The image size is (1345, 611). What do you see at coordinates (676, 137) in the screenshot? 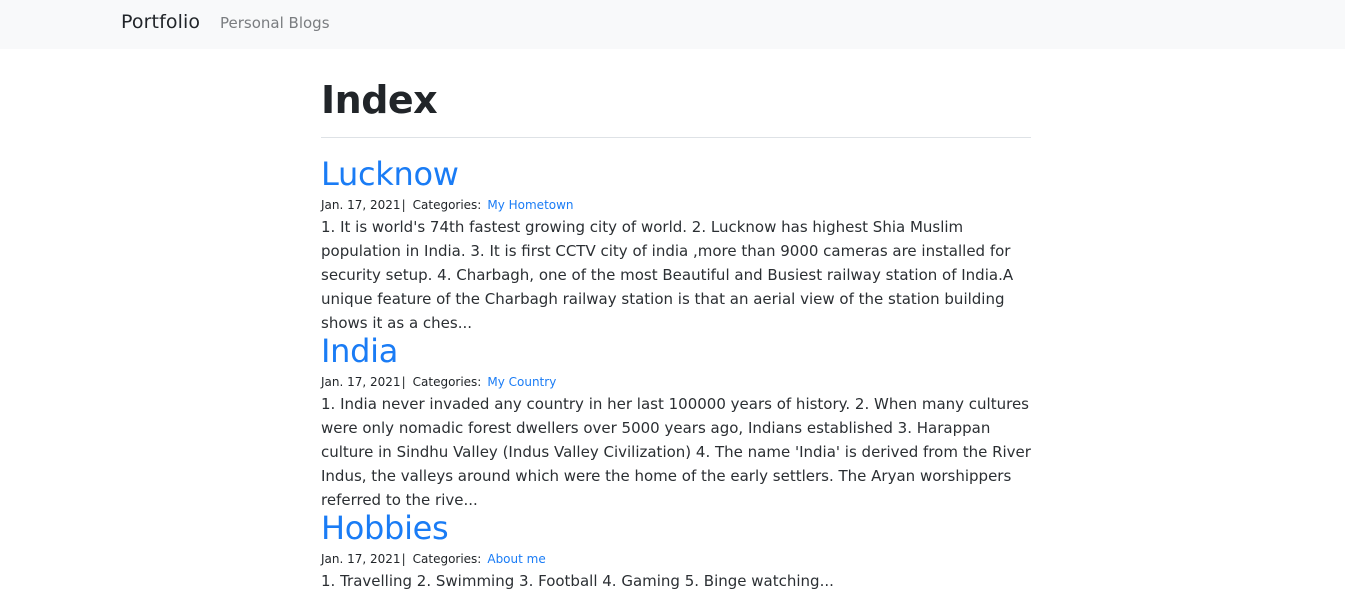
I see `title-divider` at bounding box center [676, 137].